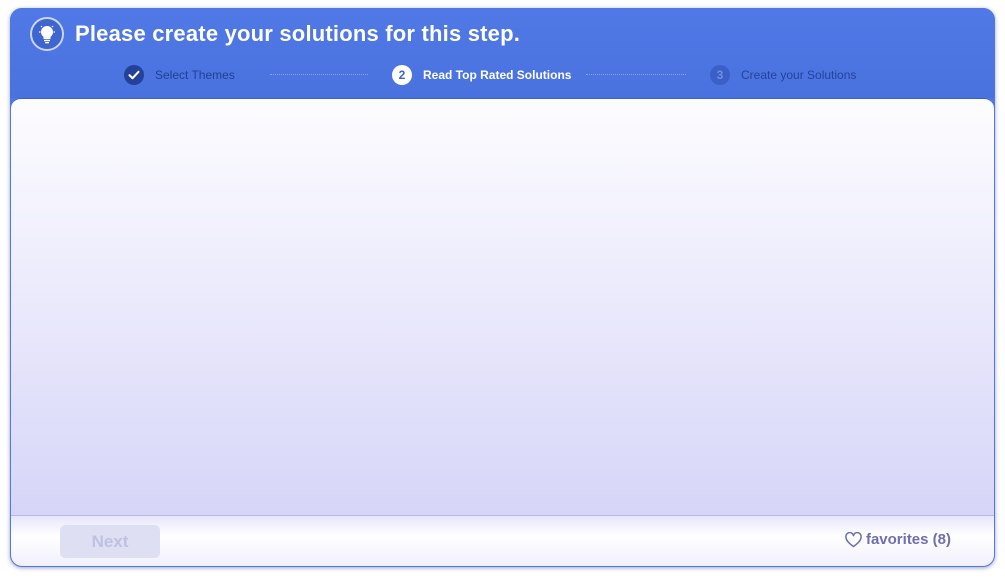 The width and height of the screenshot is (1005, 580). I want to click on footer-bar: Next favorites (8), so click(502, 540).